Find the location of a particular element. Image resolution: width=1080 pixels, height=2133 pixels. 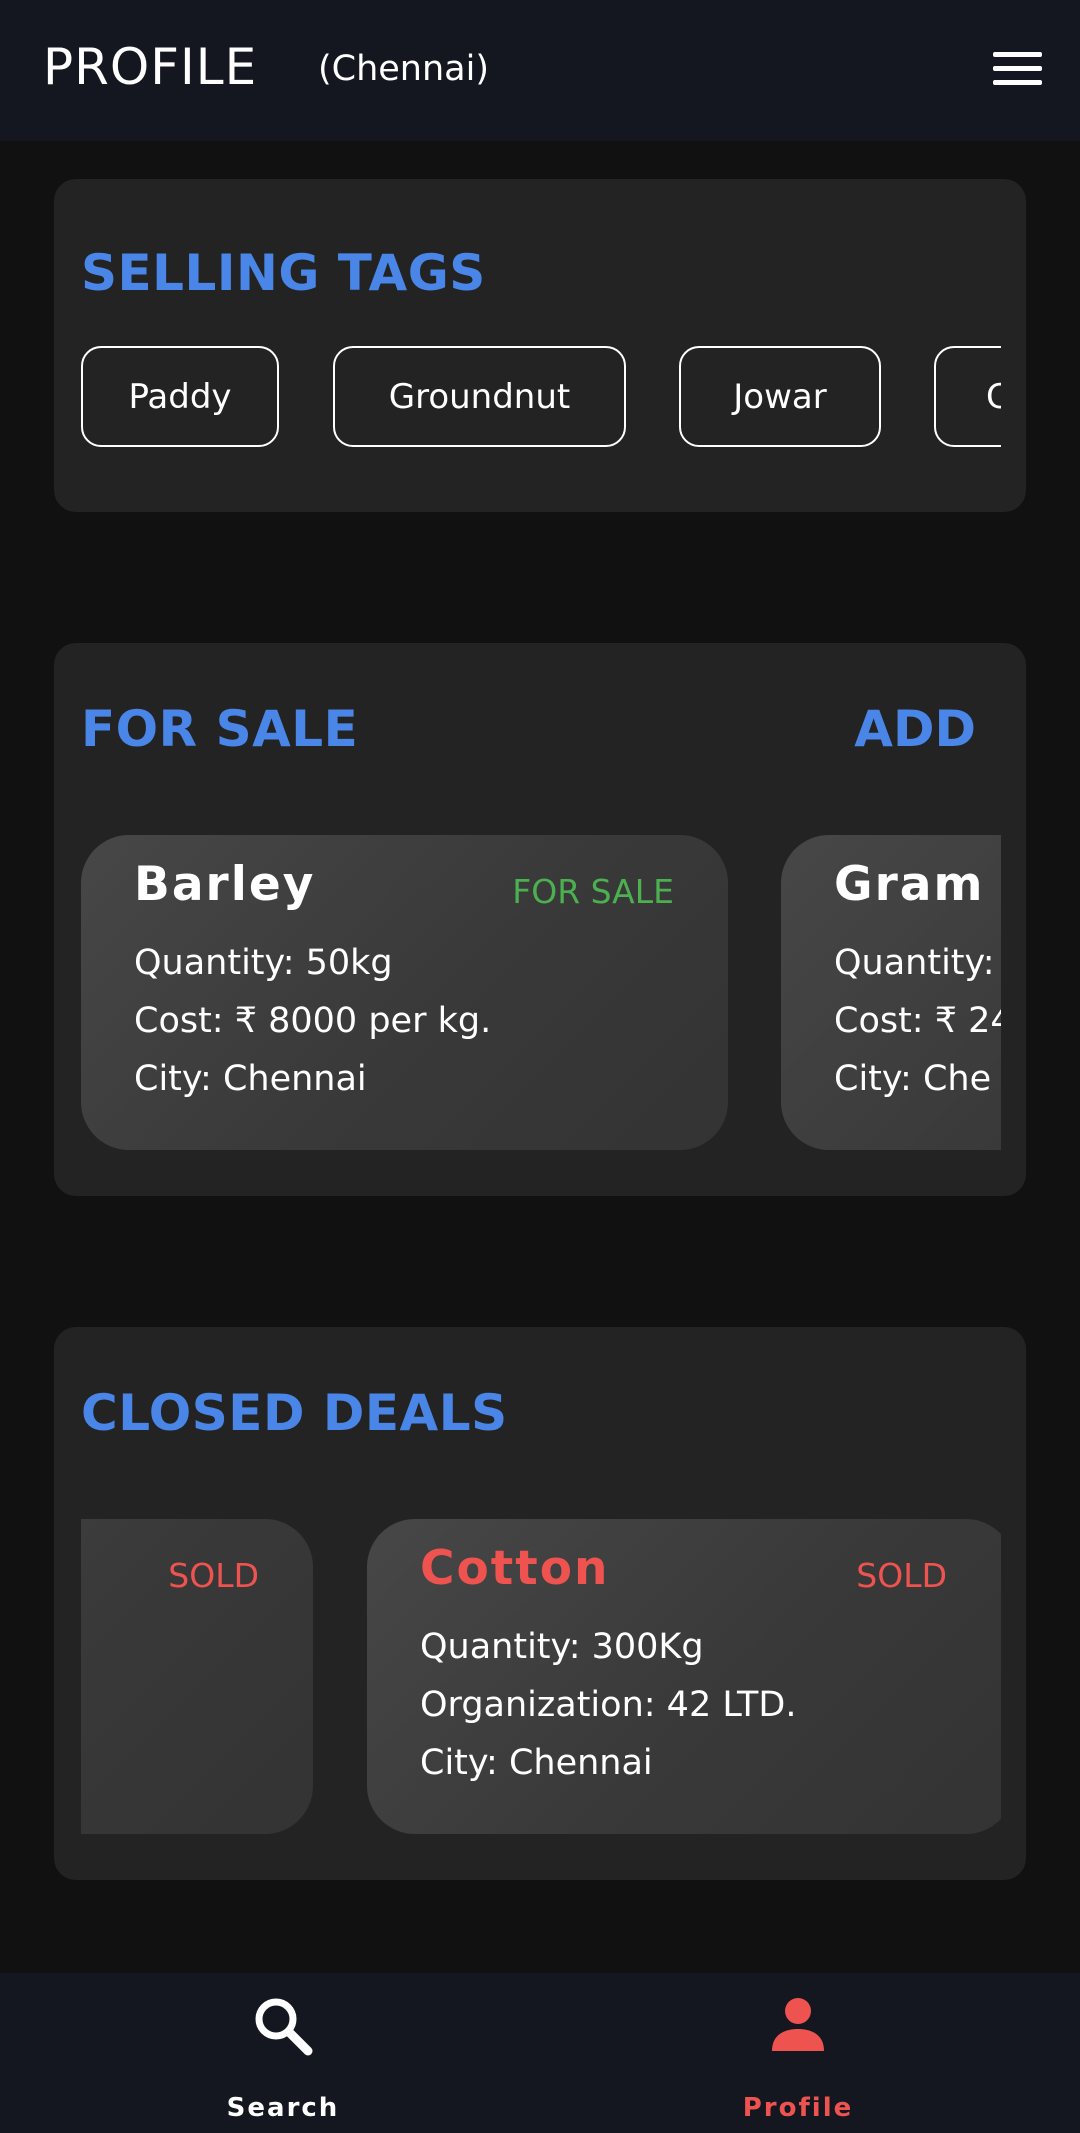

item-quantity: Quantity: 50kg is located at coordinates (263, 963).